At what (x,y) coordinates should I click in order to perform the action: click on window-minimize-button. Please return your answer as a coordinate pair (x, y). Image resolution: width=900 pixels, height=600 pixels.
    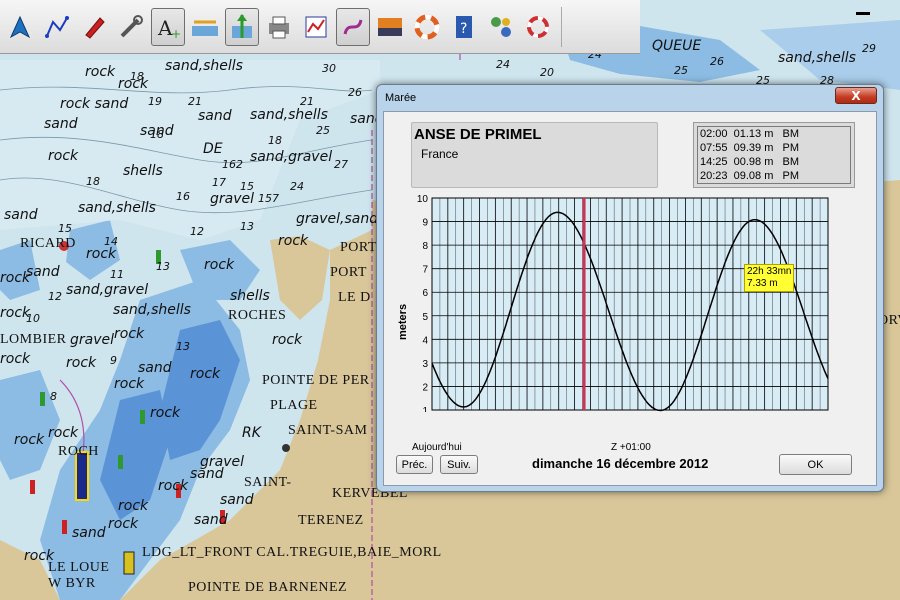
    Looking at the image, I should click on (863, 13).